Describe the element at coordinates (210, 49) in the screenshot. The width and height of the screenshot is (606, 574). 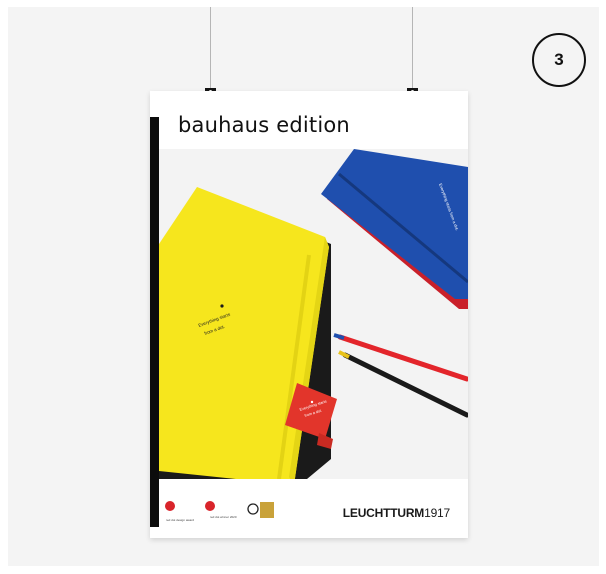
I see `hanging-wire-left` at that location.